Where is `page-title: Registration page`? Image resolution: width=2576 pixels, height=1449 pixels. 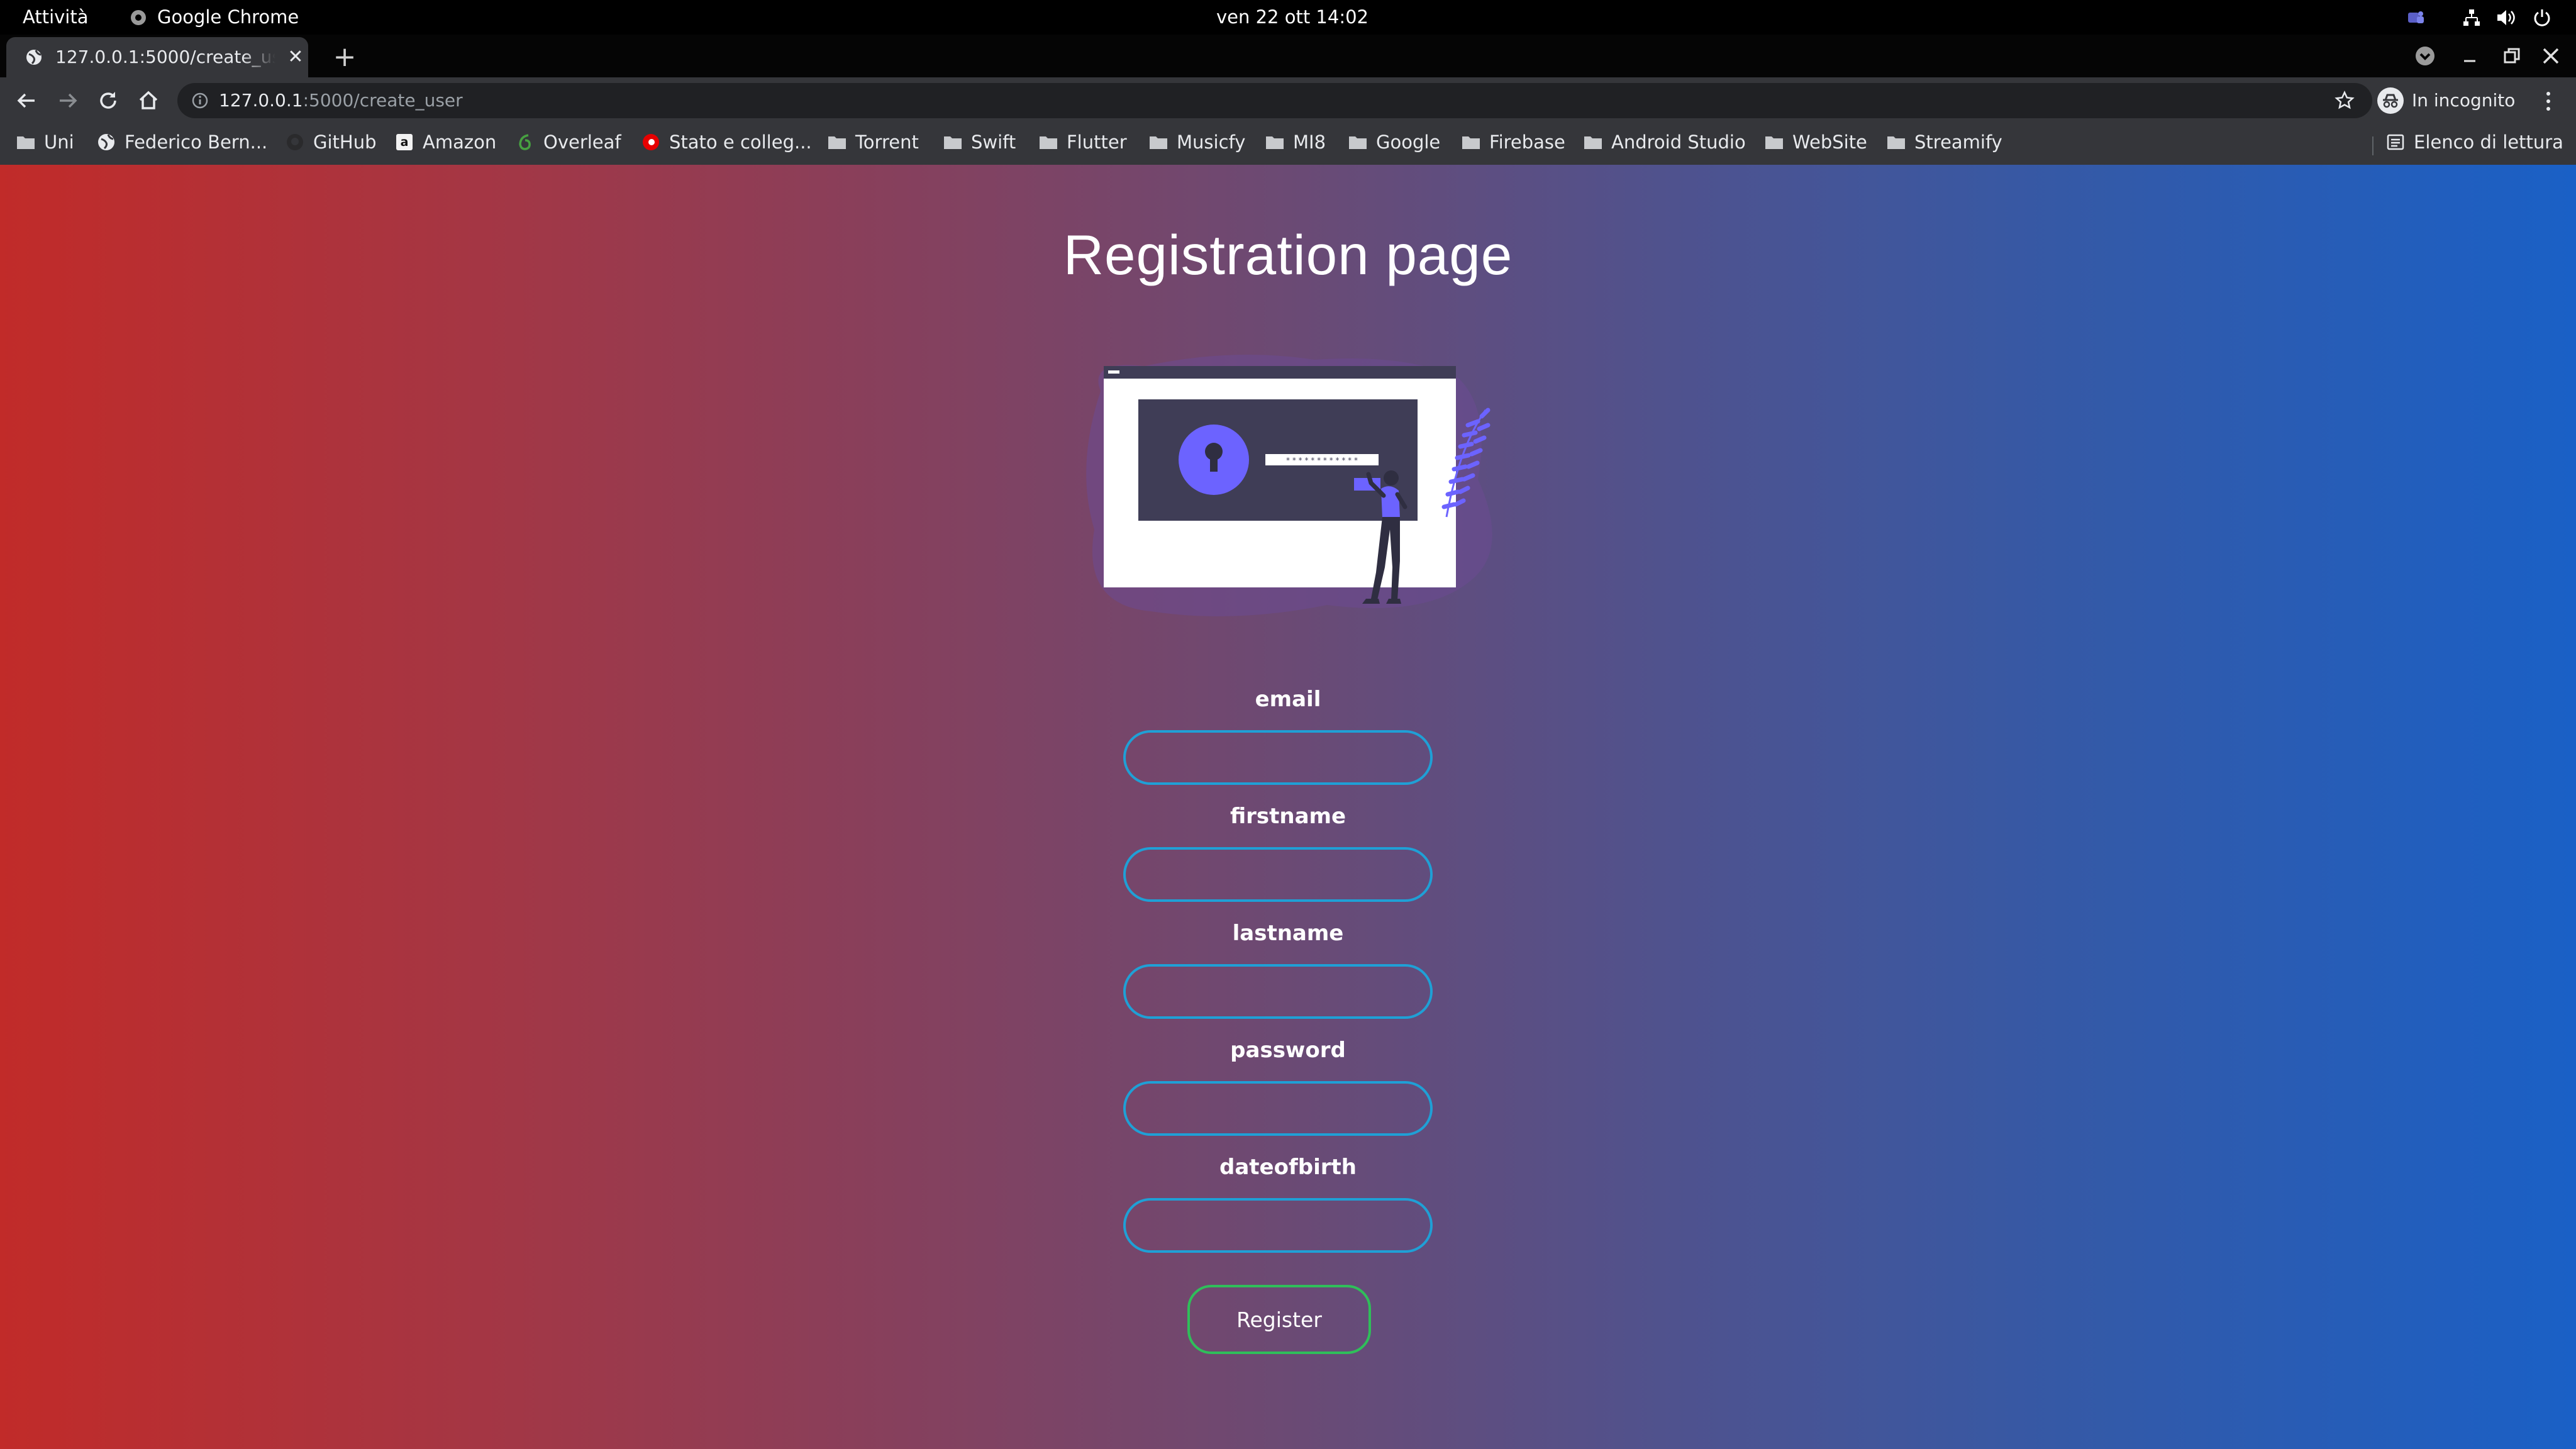 page-title: Registration page is located at coordinates (1288, 254).